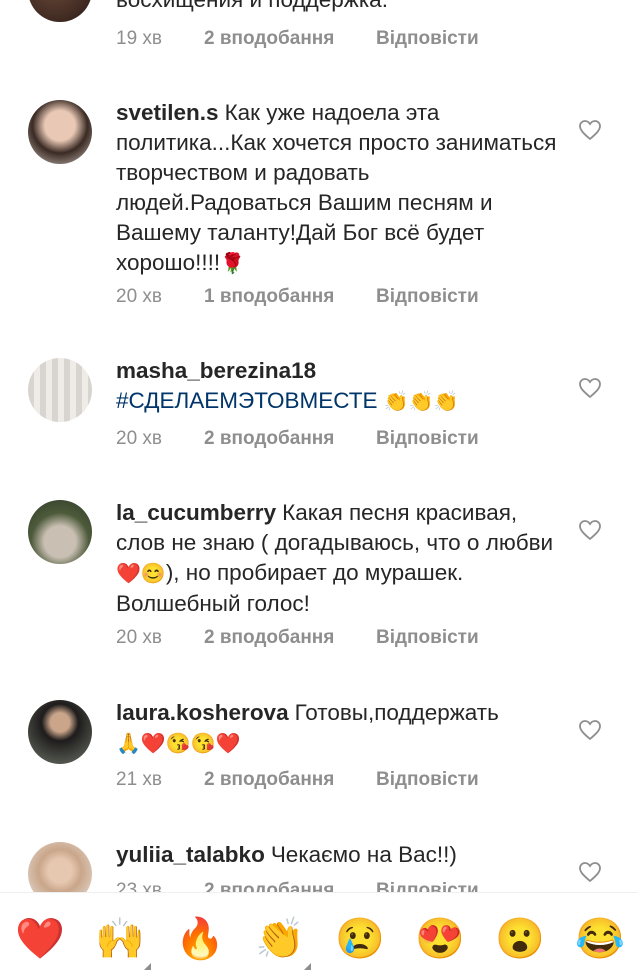 The image size is (638, 978). Describe the element at coordinates (40, 939) in the screenshot. I see `heart-reaction-button: ❤️` at that location.